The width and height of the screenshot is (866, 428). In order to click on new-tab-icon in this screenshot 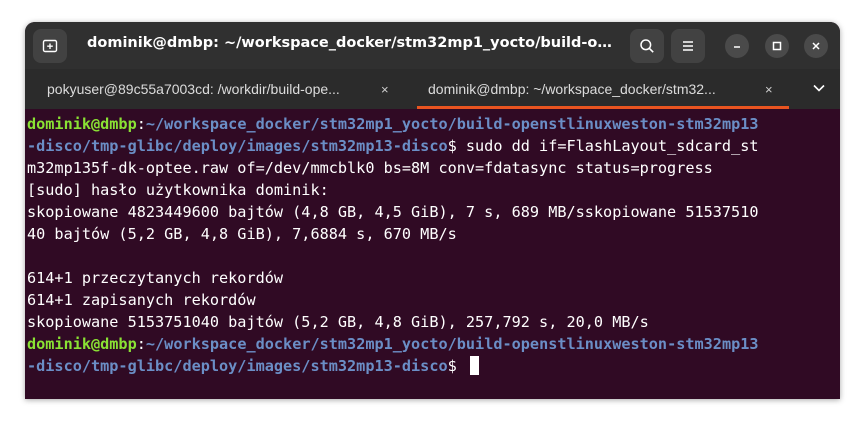, I will do `click(50, 46)`.